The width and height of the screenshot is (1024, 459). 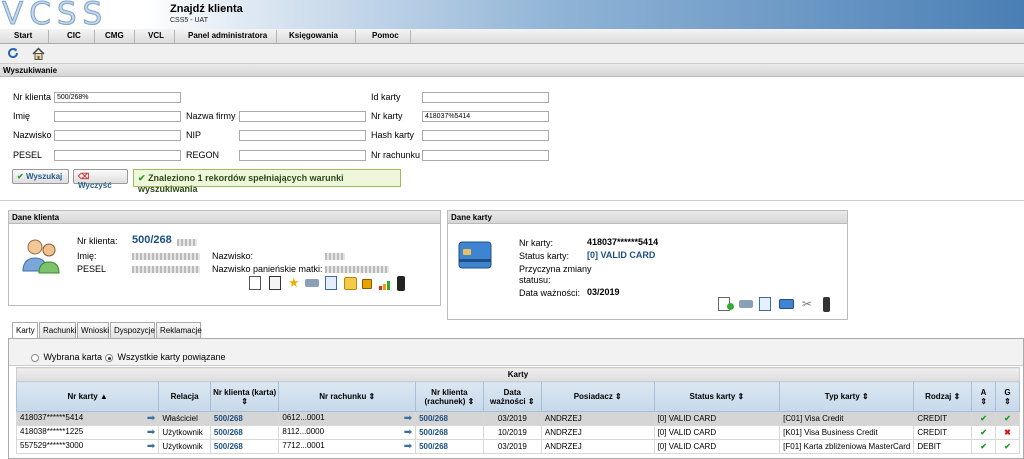 What do you see at coordinates (367, 284) in the screenshot?
I see `lock-icon` at bounding box center [367, 284].